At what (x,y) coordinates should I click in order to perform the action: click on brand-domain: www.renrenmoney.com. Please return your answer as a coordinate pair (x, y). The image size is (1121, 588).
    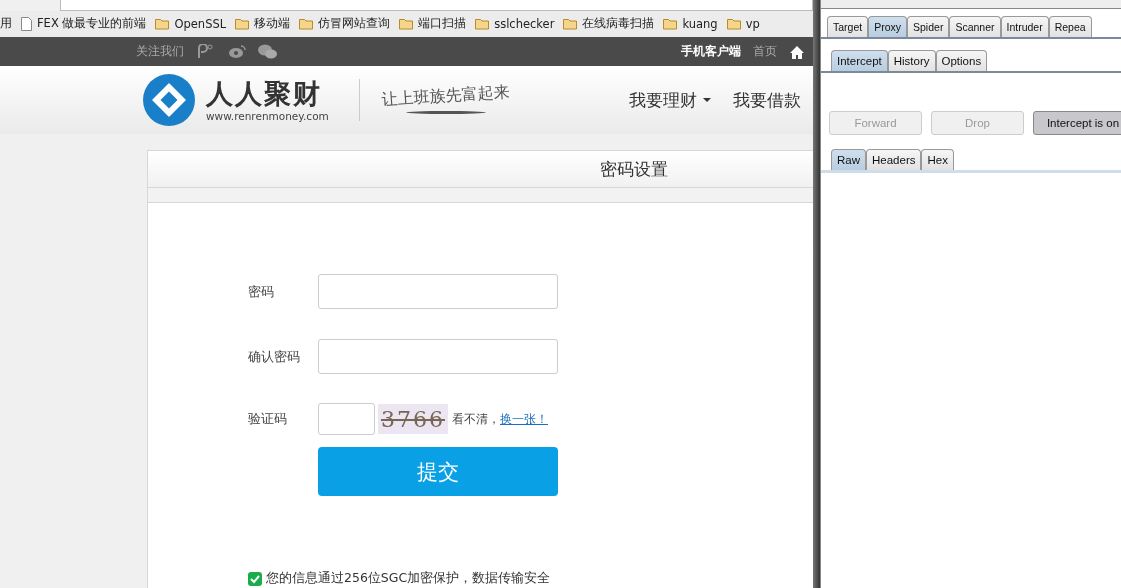
    Looking at the image, I should click on (267, 116).